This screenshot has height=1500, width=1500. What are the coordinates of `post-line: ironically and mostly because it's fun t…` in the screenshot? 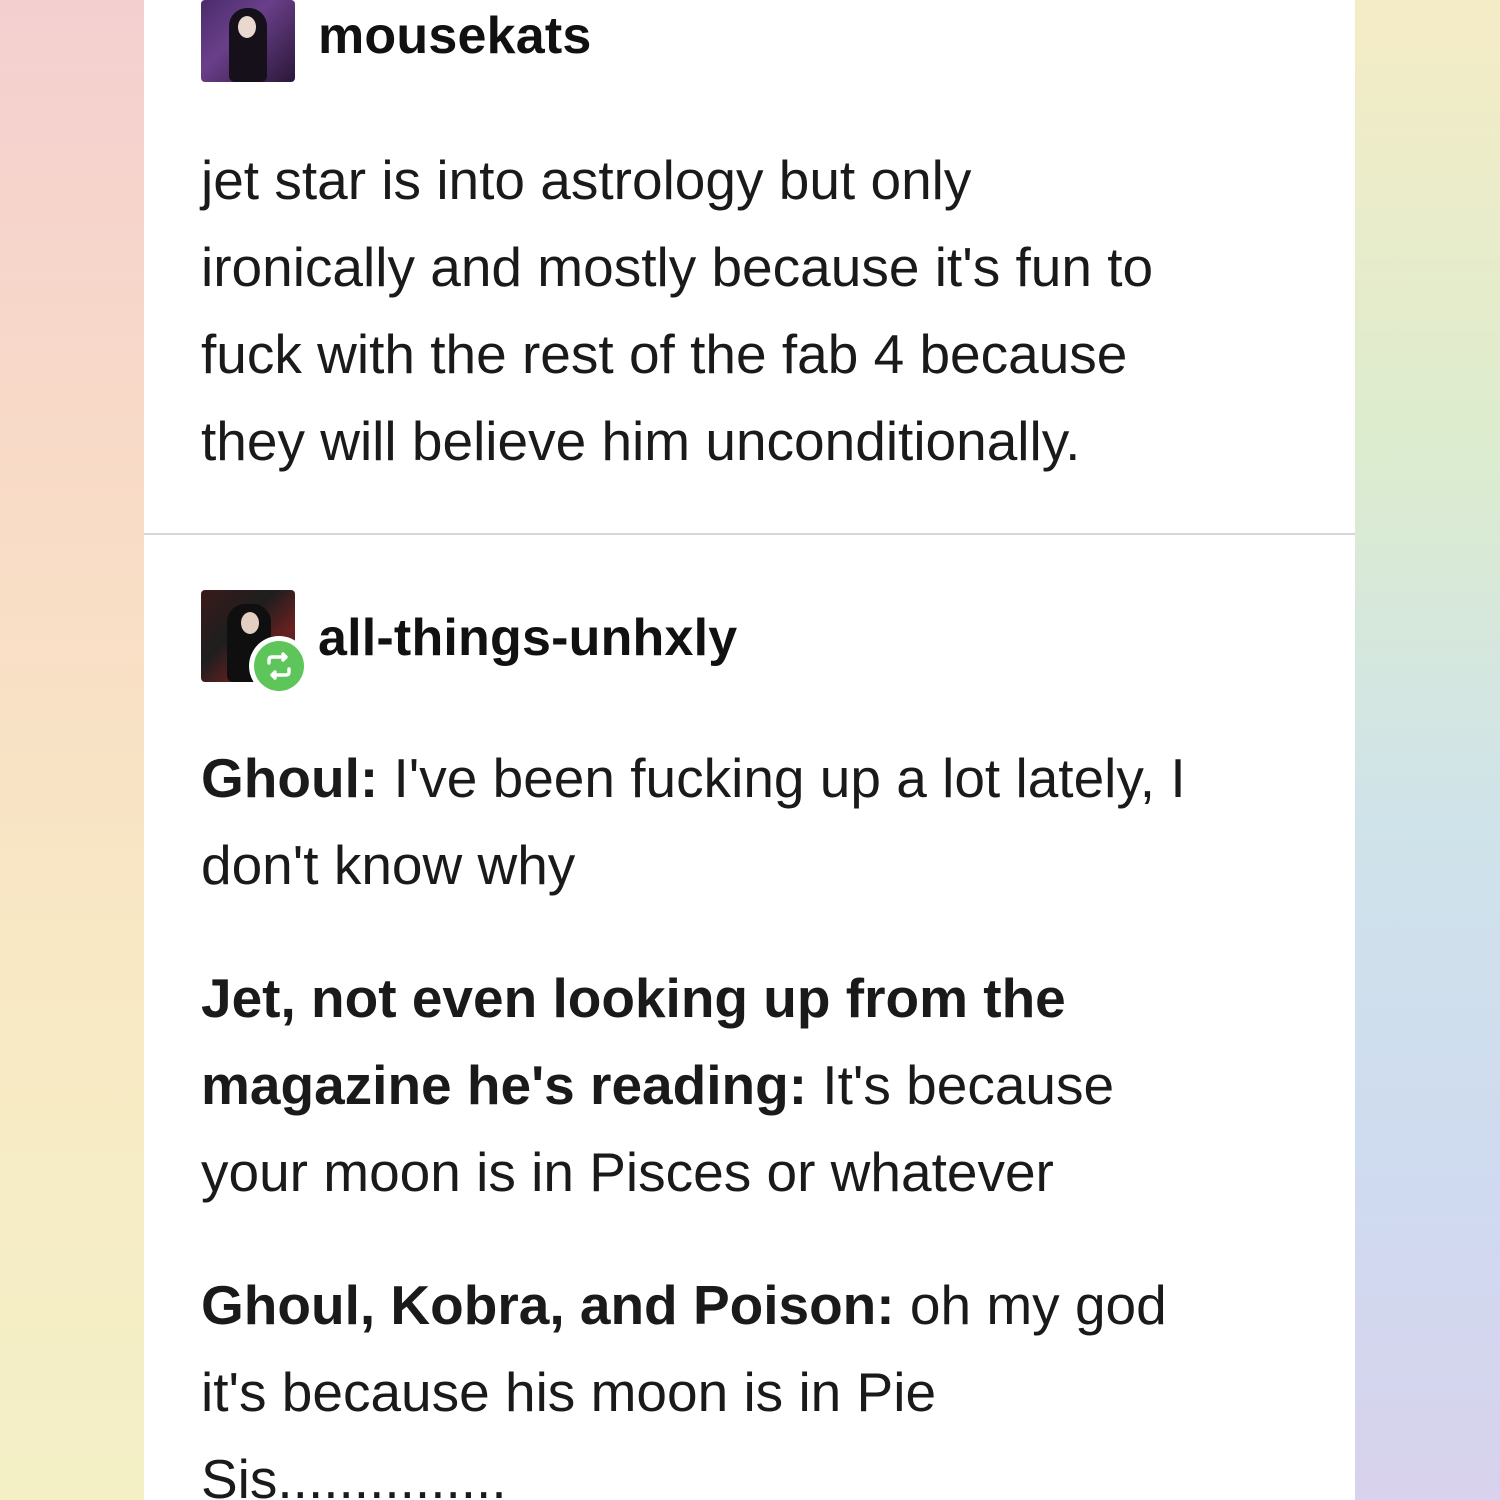 It's located at (677, 267).